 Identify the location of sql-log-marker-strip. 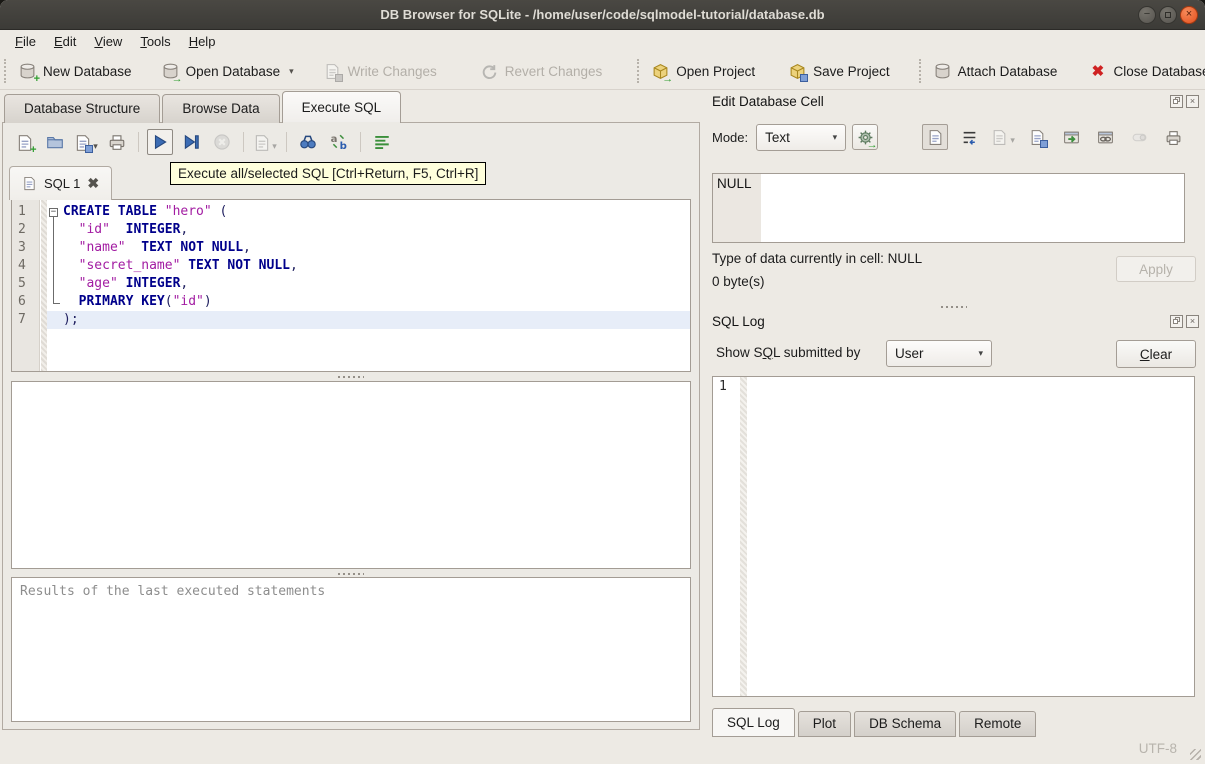
(743, 536).